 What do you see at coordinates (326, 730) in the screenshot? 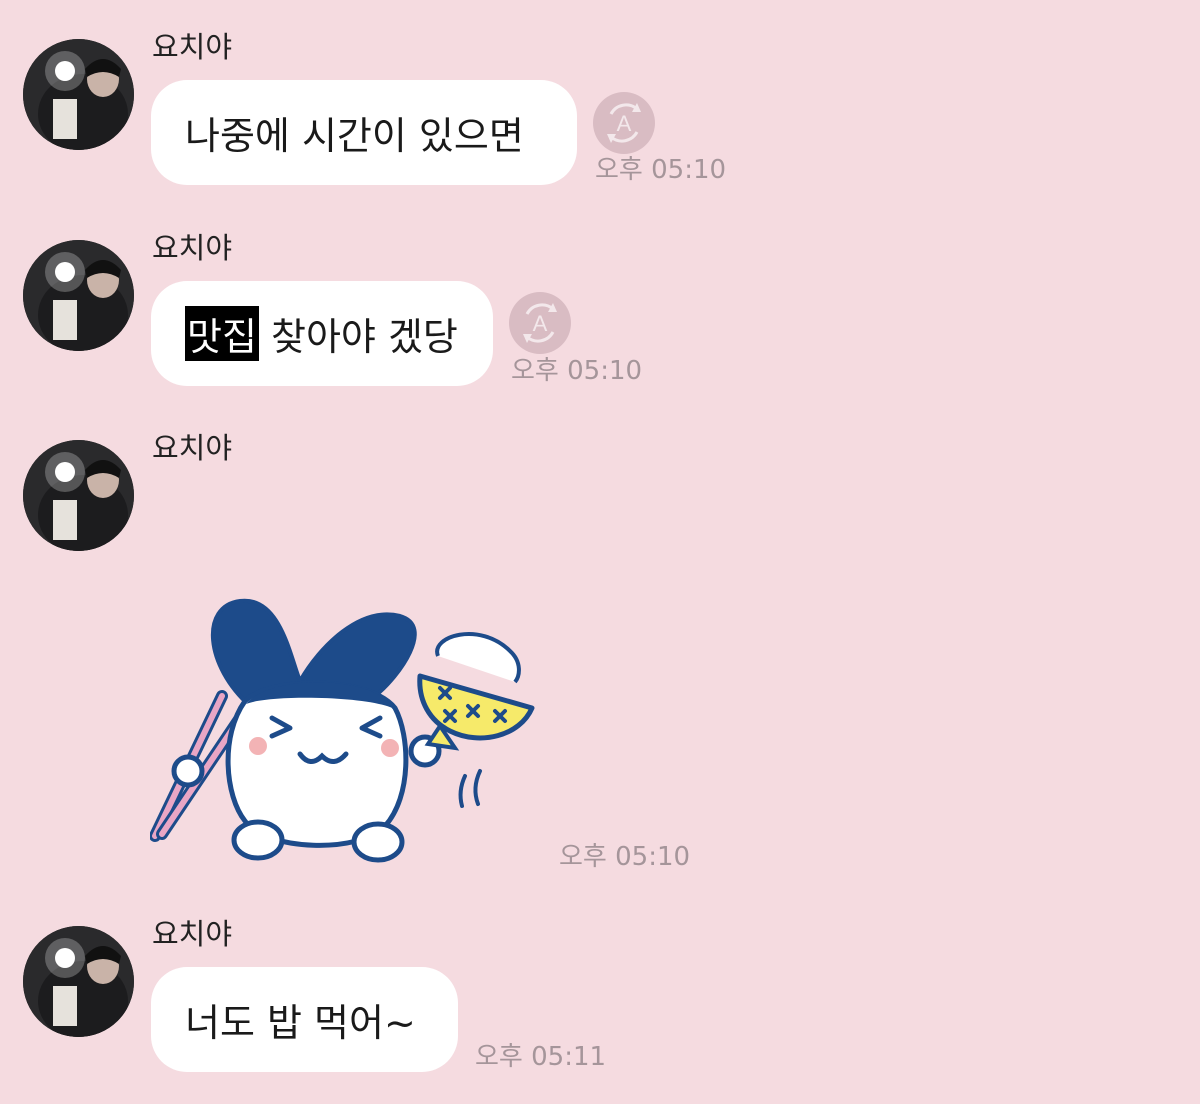
I see `rabbit-character-icon` at bounding box center [326, 730].